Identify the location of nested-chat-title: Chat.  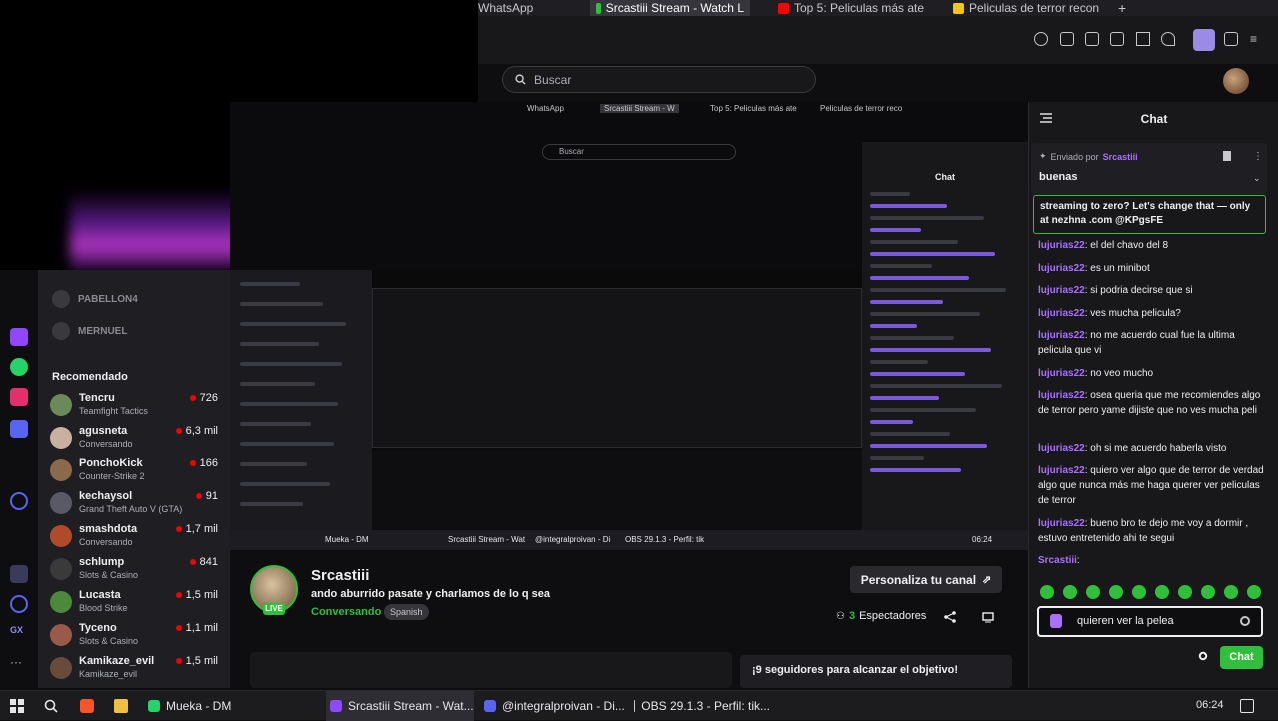
(945, 177).